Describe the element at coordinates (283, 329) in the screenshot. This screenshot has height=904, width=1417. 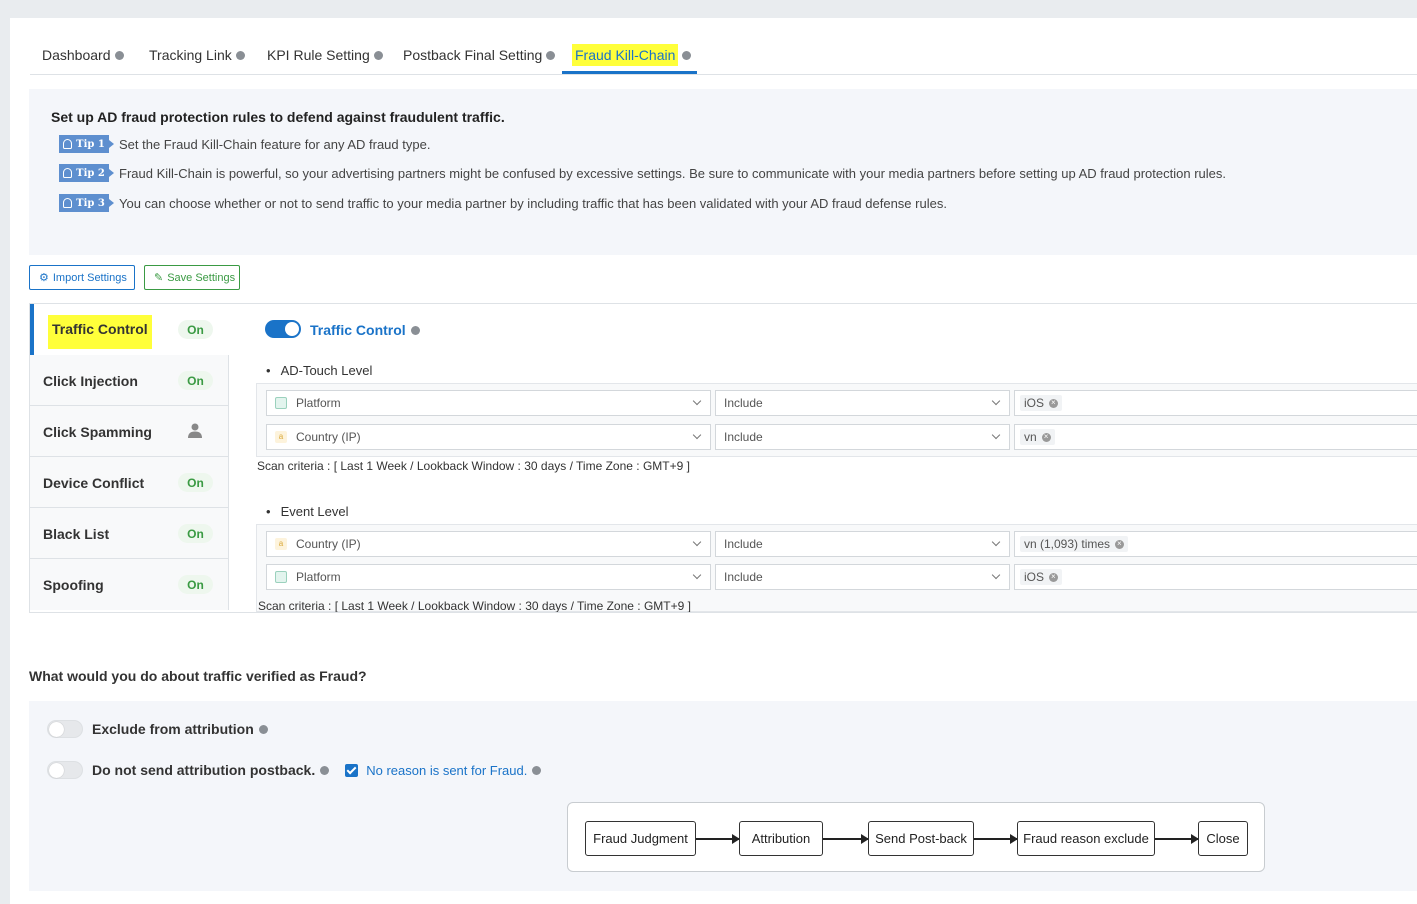
I see `traffic-control-toggle` at that location.